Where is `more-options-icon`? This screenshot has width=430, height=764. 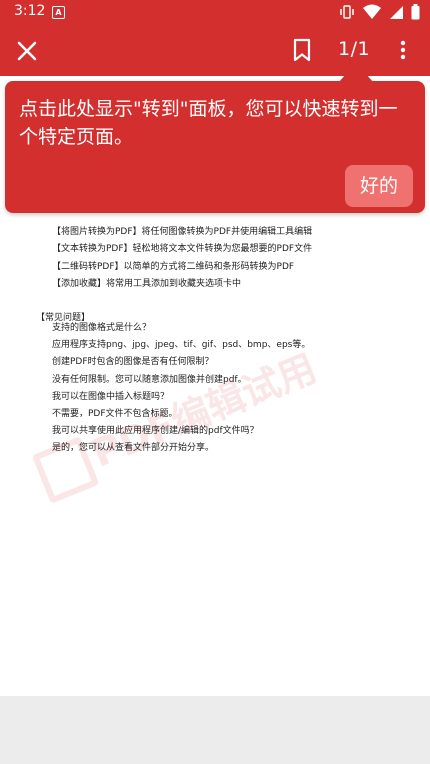 more-options-icon is located at coordinates (403, 50).